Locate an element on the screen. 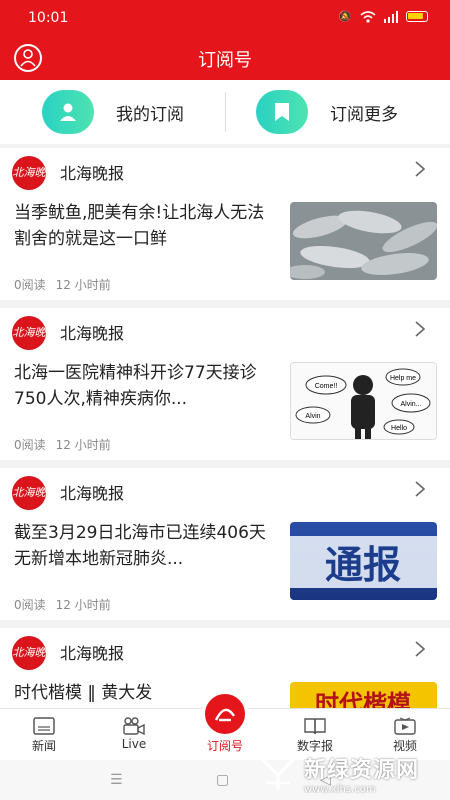 This screenshot has width=450, height=800. watermark-url: www.xlhs.com is located at coordinates (340, 789).